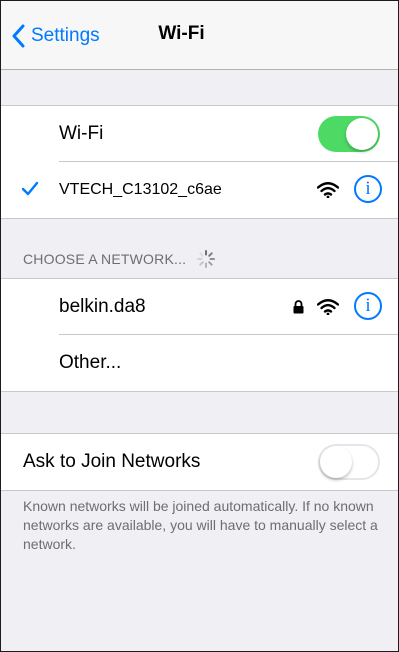 This screenshot has height=652, width=399. What do you see at coordinates (181, 33) in the screenshot?
I see `page-title: Wi-Fi` at bounding box center [181, 33].